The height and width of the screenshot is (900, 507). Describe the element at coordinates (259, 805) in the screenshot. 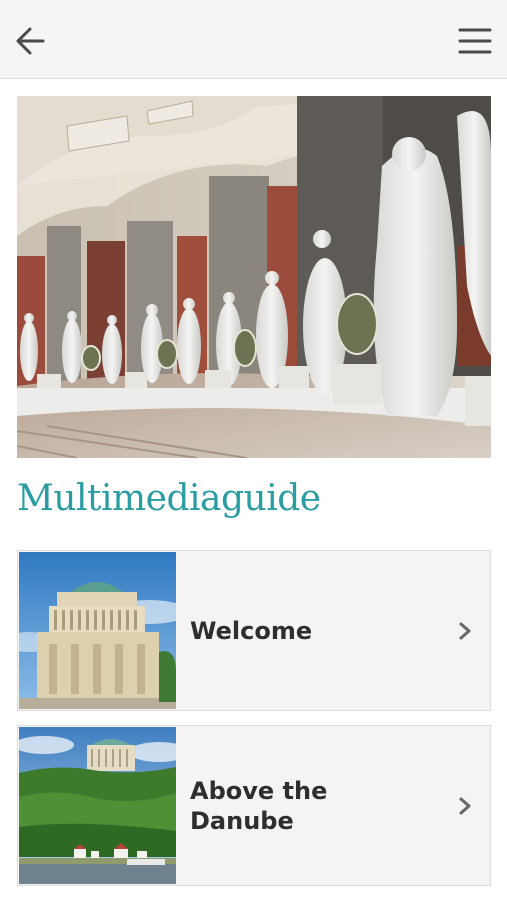

I see `list-item-label: Above the Danube` at that location.